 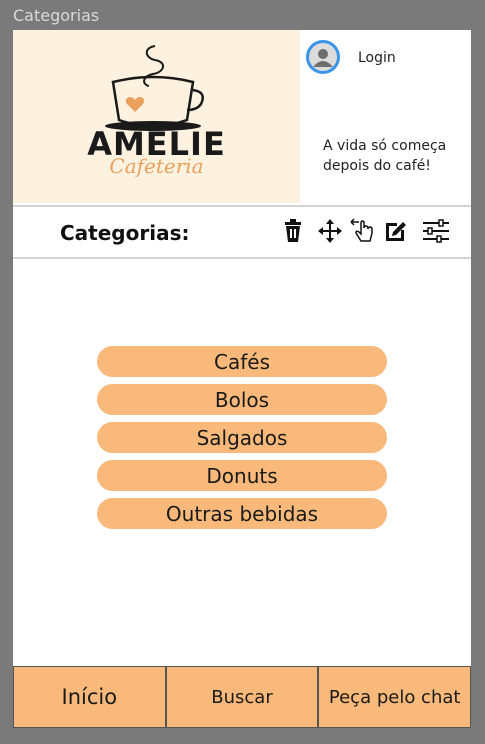 I want to click on tap-hand-icon, so click(x=361, y=230).